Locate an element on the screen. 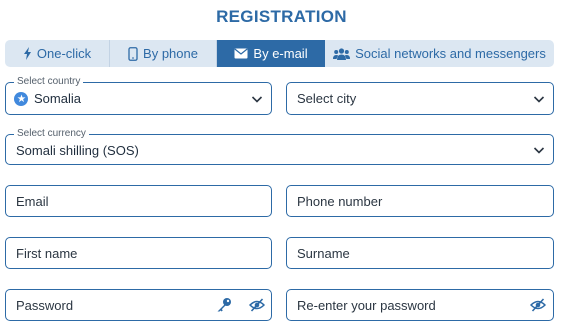 The width and height of the screenshot is (563, 330). currency-select-legend: Select currency is located at coordinates (51, 134).